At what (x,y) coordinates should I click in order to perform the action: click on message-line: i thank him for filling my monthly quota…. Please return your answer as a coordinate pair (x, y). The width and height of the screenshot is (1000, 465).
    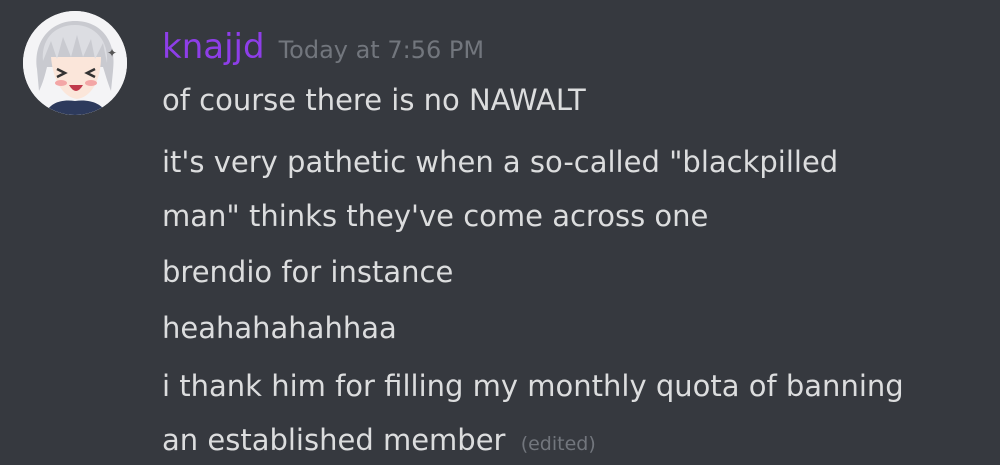
    Looking at the image, I should click on (533, 386).